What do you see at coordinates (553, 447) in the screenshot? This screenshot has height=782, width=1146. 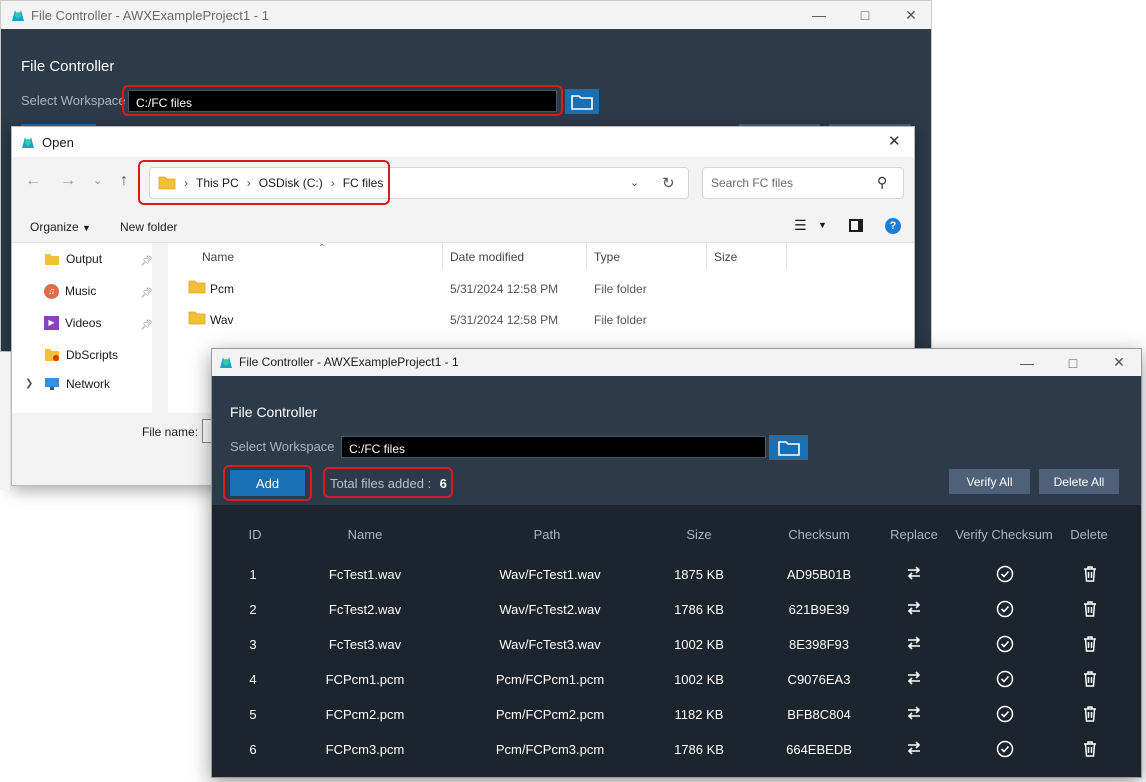 I see `workspace-input: C:/FC files` at bounding box center [553, 447].